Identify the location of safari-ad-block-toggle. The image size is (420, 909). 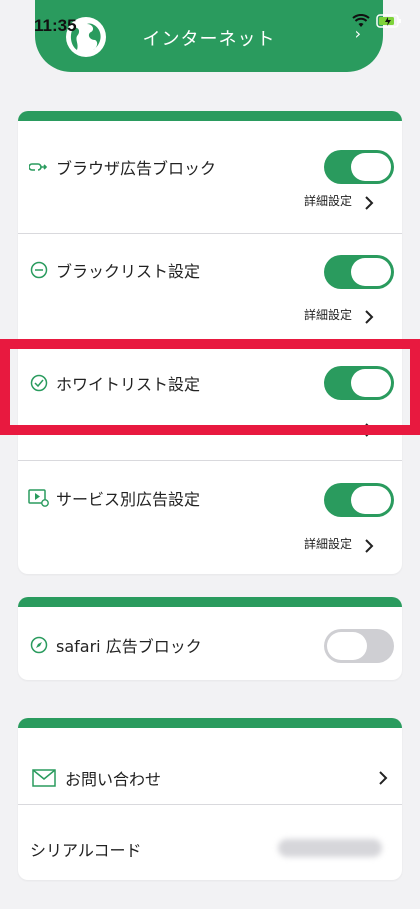
(359, 646).